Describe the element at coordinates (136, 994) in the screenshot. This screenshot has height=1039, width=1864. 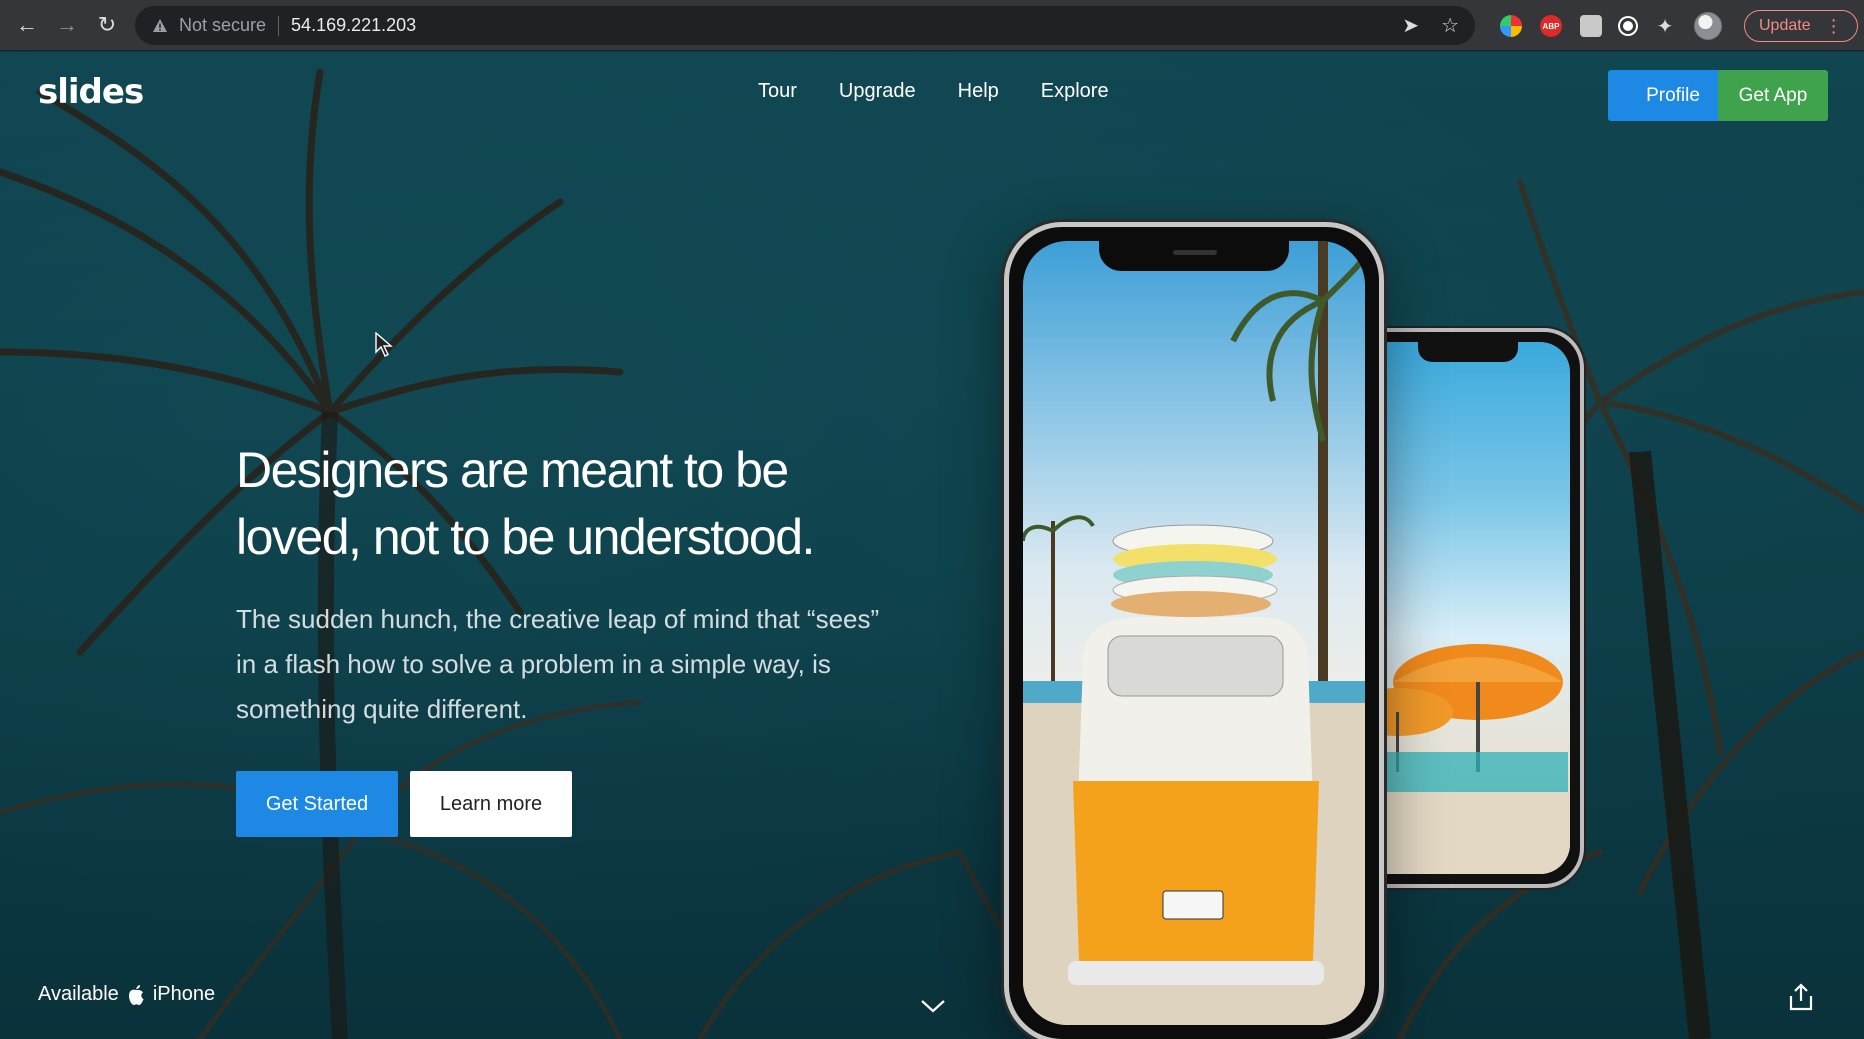
I see `apple-icon` at that location.